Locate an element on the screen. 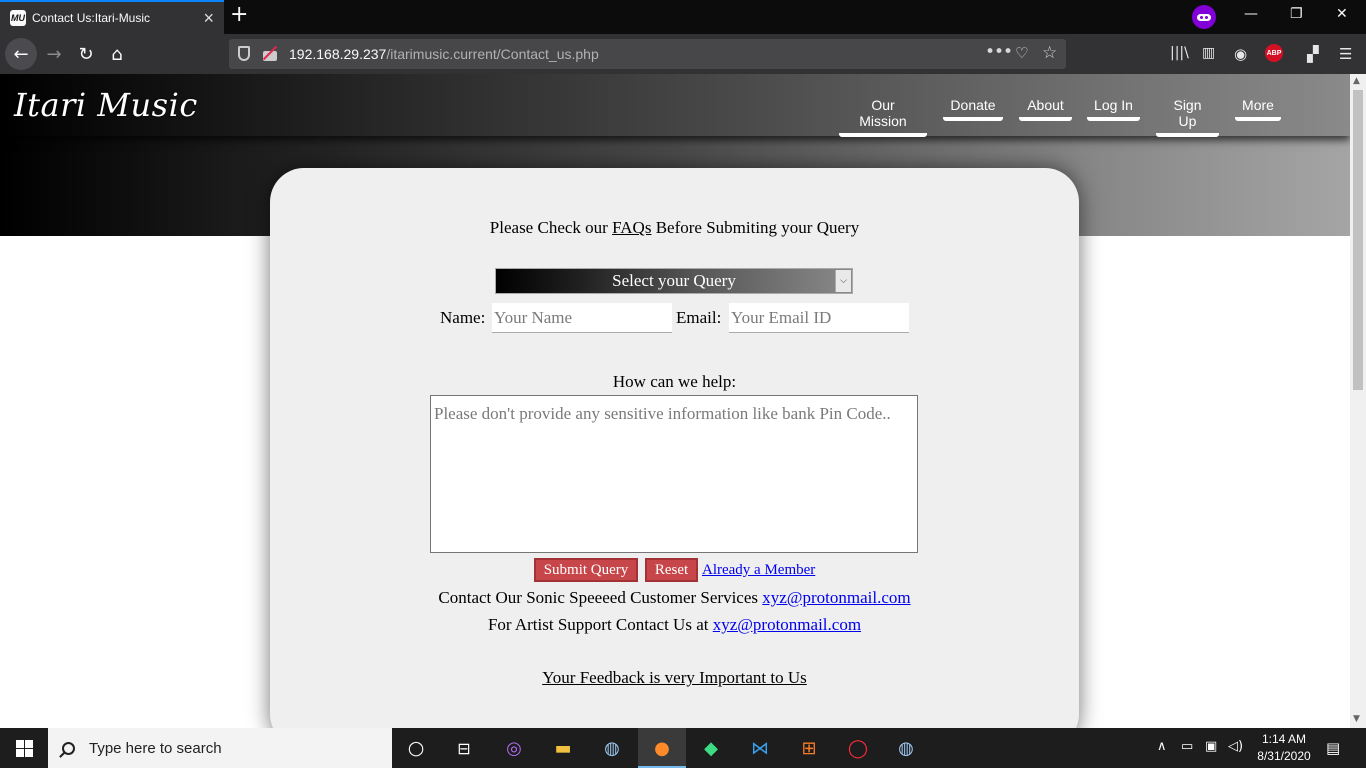 The image size is (1366, 768). new-tab-icon: + is located at coordinates (239, 14).